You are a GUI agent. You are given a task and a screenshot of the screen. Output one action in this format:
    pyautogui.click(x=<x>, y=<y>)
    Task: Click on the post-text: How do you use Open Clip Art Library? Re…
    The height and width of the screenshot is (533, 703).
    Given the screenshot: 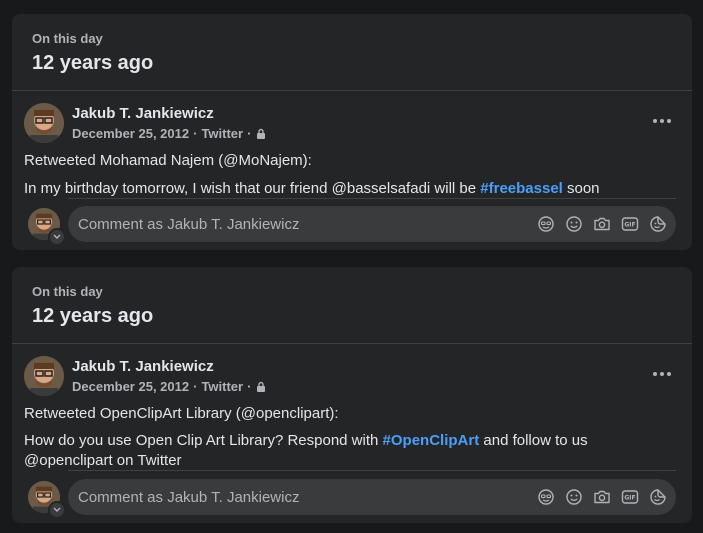 What is the action you would take?
    pyautogui.click(x=203, y=440)
    